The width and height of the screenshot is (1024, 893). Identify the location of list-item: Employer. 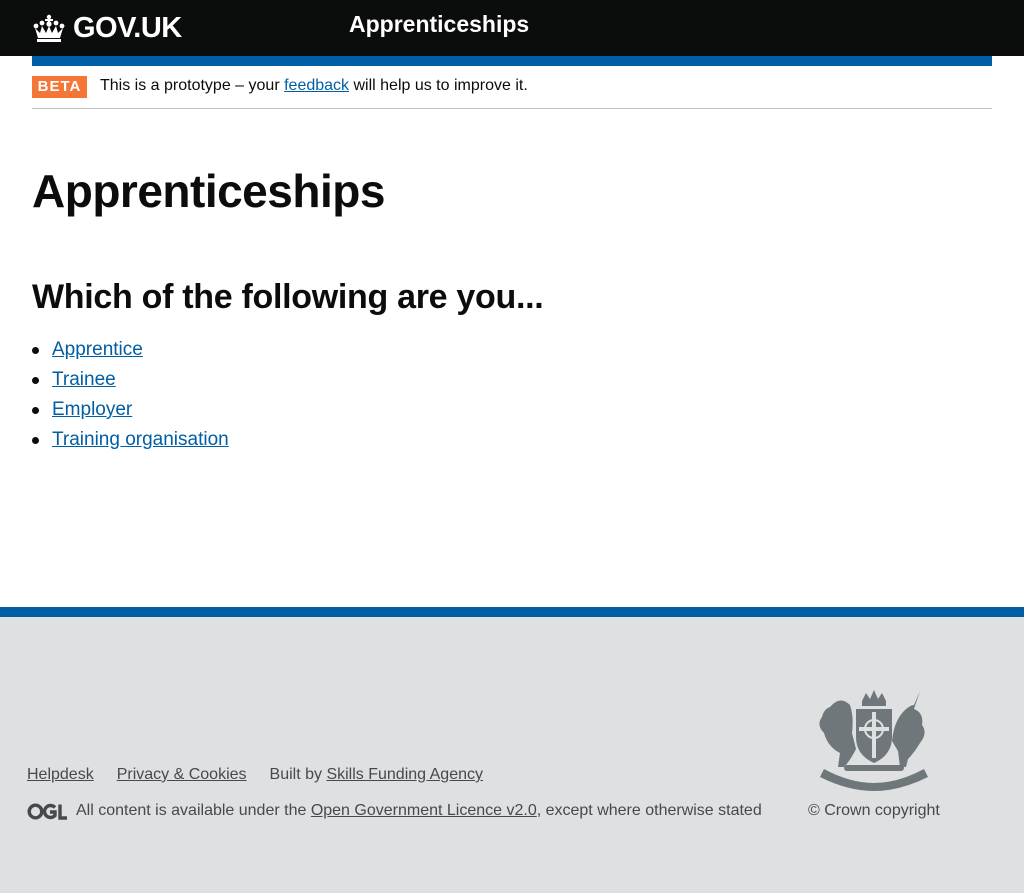
(130, 411).